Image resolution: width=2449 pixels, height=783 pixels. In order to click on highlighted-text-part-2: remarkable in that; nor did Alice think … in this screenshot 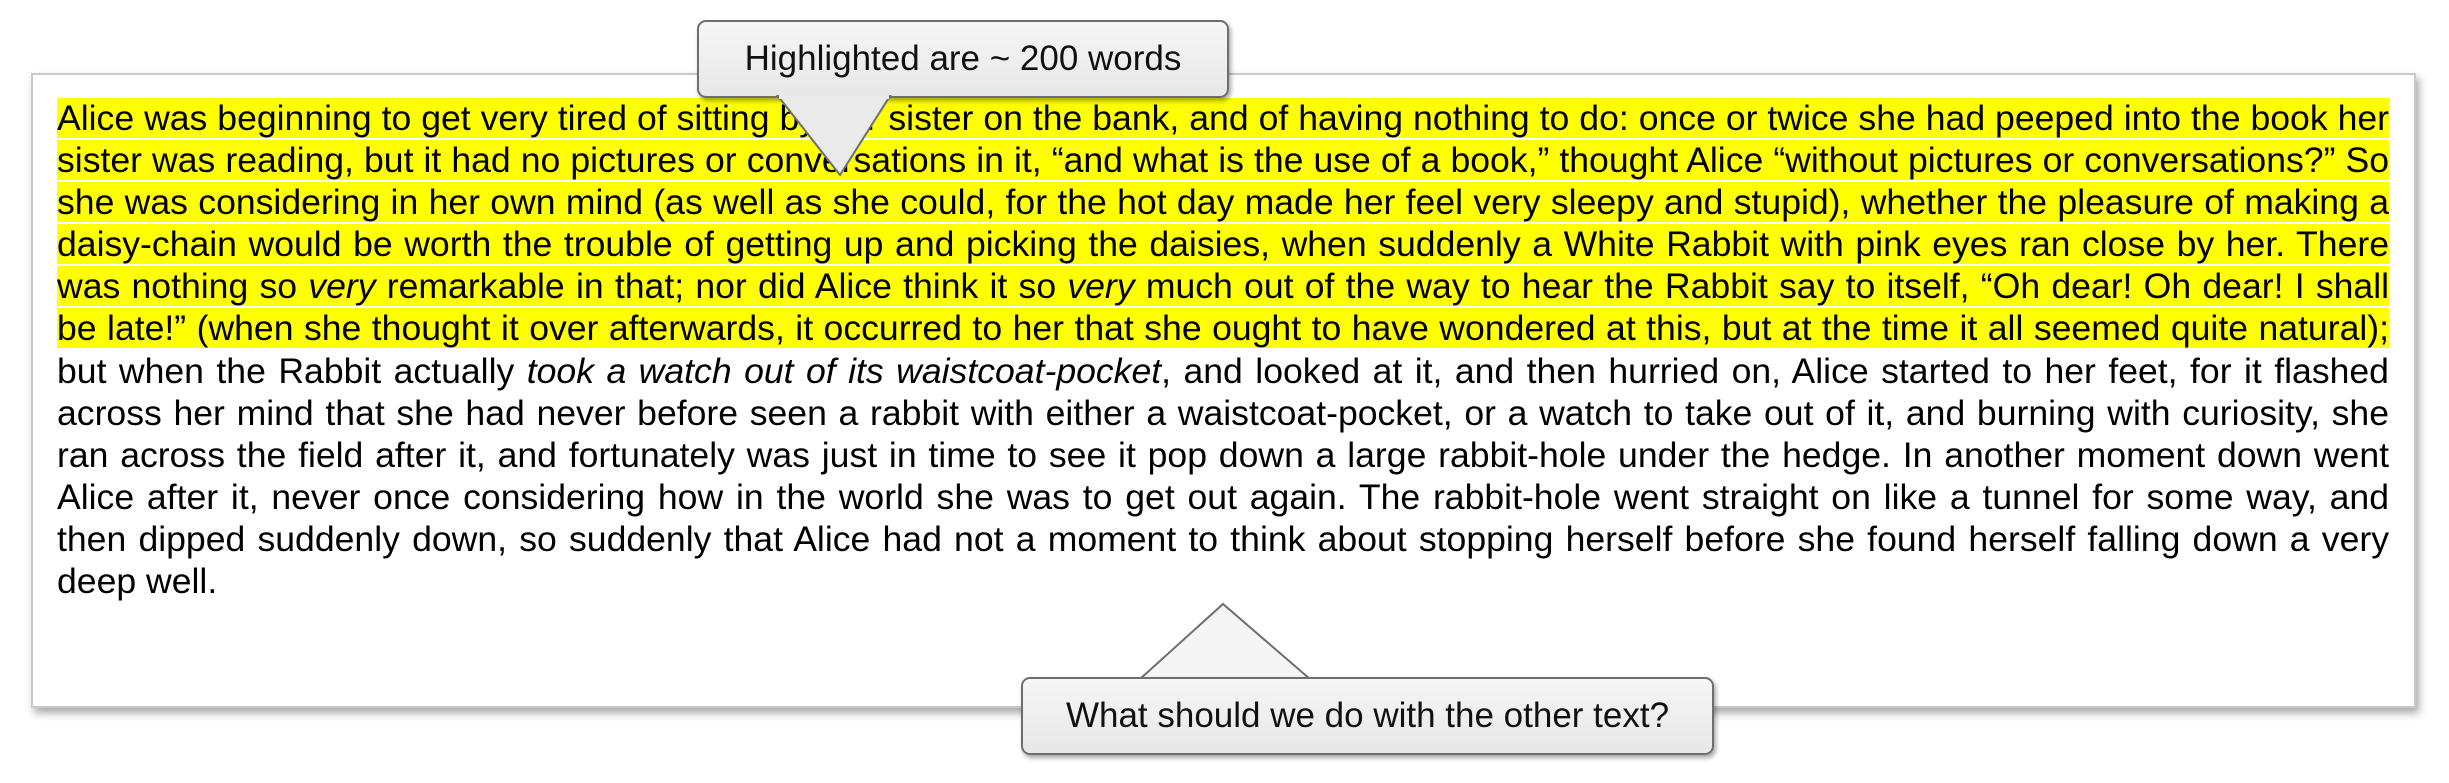, I will do `click(721, 286)`.